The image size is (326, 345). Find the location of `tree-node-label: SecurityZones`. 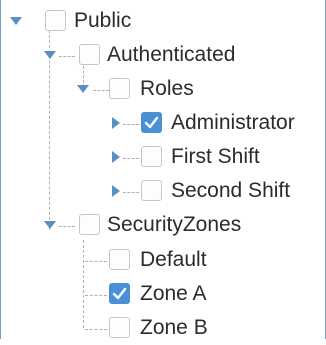

tree-node-label: SecurityZones is located at coordinates (174, 224).